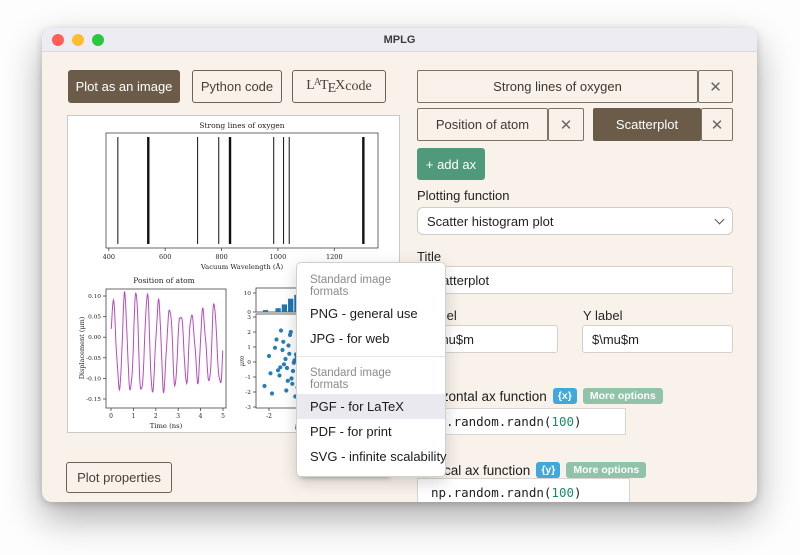  Describe the element at coordinates (715, 86) in the screenshot. I see `close-ax1-button: ✕` at that location.